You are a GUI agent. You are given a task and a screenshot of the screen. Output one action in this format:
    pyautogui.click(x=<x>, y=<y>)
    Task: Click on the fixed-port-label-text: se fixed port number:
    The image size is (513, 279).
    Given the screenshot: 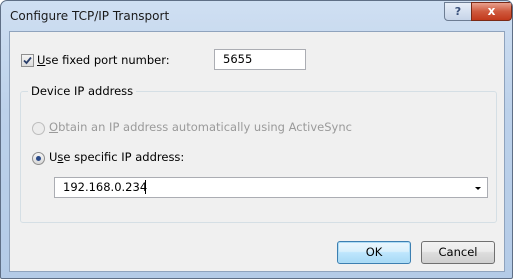 What is the action you would take?
    pyautogui.click(x=107, y=60)
    